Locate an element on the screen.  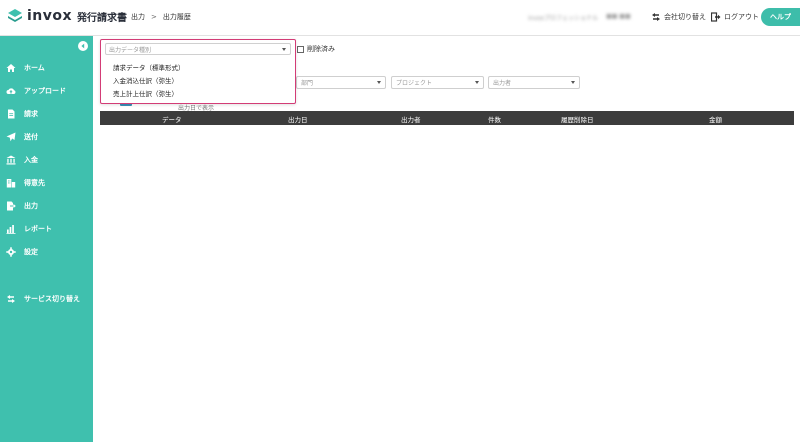
sidebar-item-upload: アップロード is located at coordinates (46, 91).